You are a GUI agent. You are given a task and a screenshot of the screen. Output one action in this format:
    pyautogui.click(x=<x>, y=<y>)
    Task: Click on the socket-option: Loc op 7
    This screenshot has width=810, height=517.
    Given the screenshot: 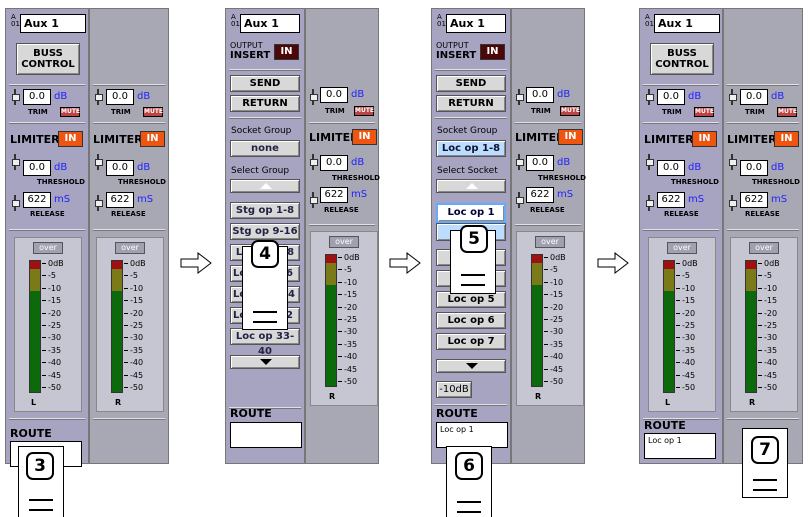 What is the action you would take?
    pyautogui.click(x=471, y=341)
    